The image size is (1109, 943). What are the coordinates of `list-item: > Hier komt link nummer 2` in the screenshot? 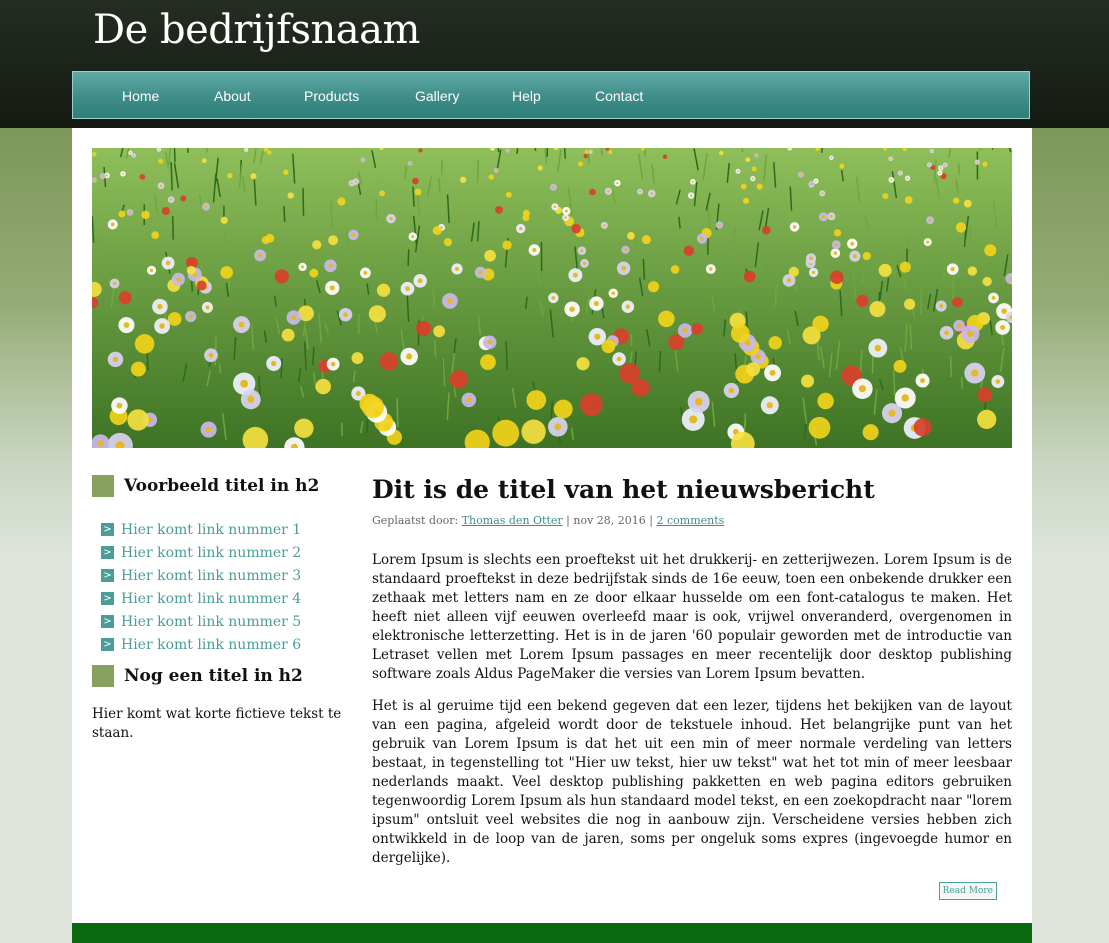 It's located at (222, 553).